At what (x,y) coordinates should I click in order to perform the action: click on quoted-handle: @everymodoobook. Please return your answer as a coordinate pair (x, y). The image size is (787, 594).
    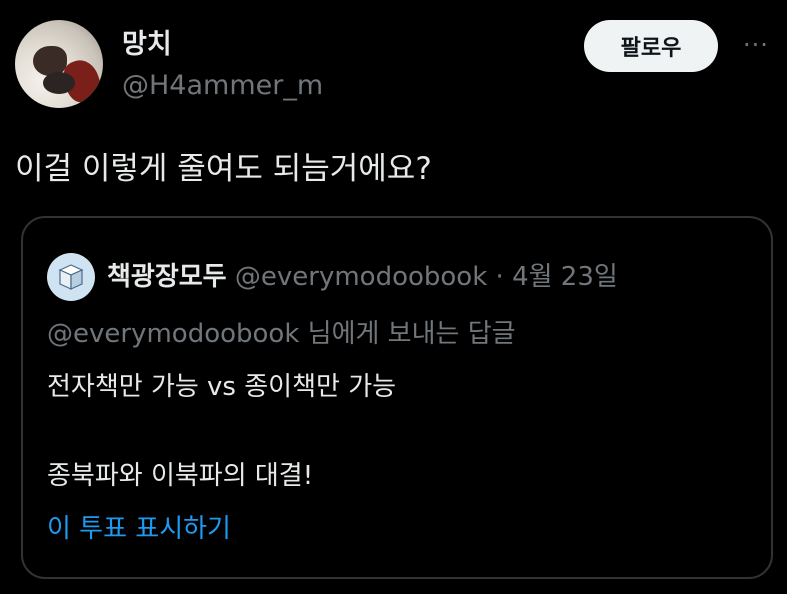
    Looking at the image, I should click on (361, 277).